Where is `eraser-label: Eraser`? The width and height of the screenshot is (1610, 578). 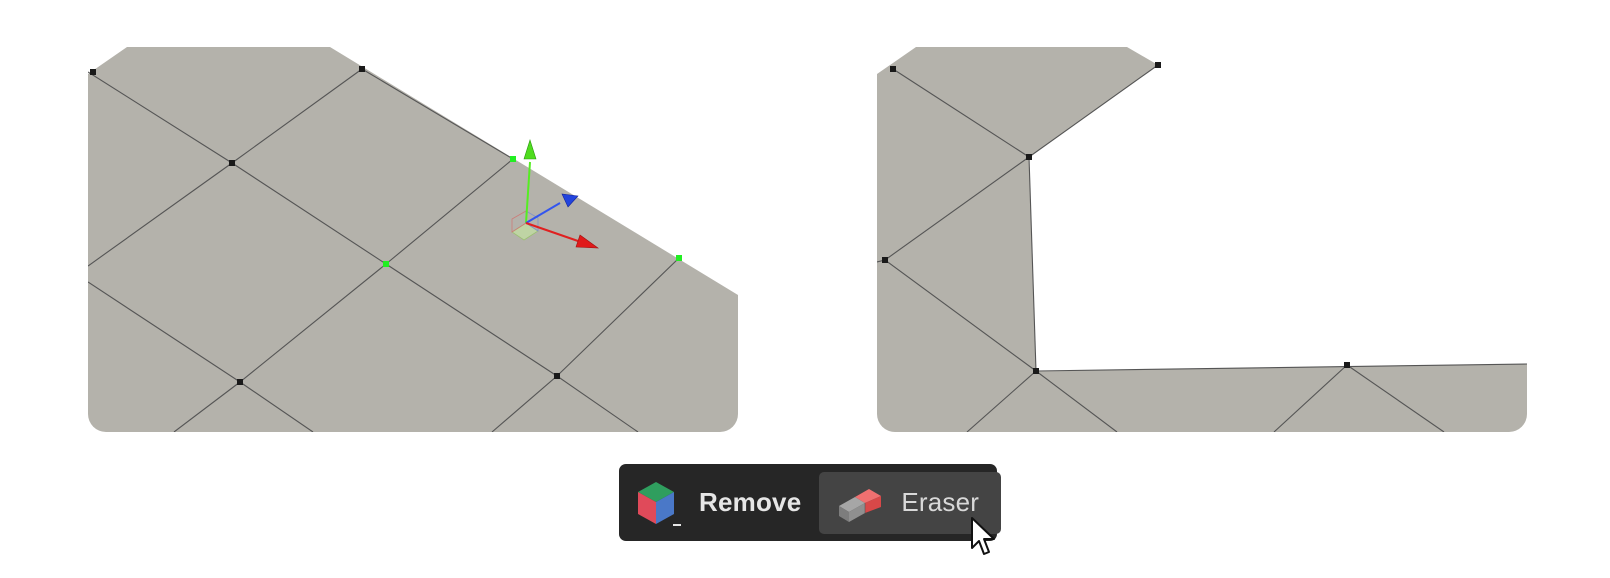 eraser-label: Eraser is located at coordinates (940, 502).